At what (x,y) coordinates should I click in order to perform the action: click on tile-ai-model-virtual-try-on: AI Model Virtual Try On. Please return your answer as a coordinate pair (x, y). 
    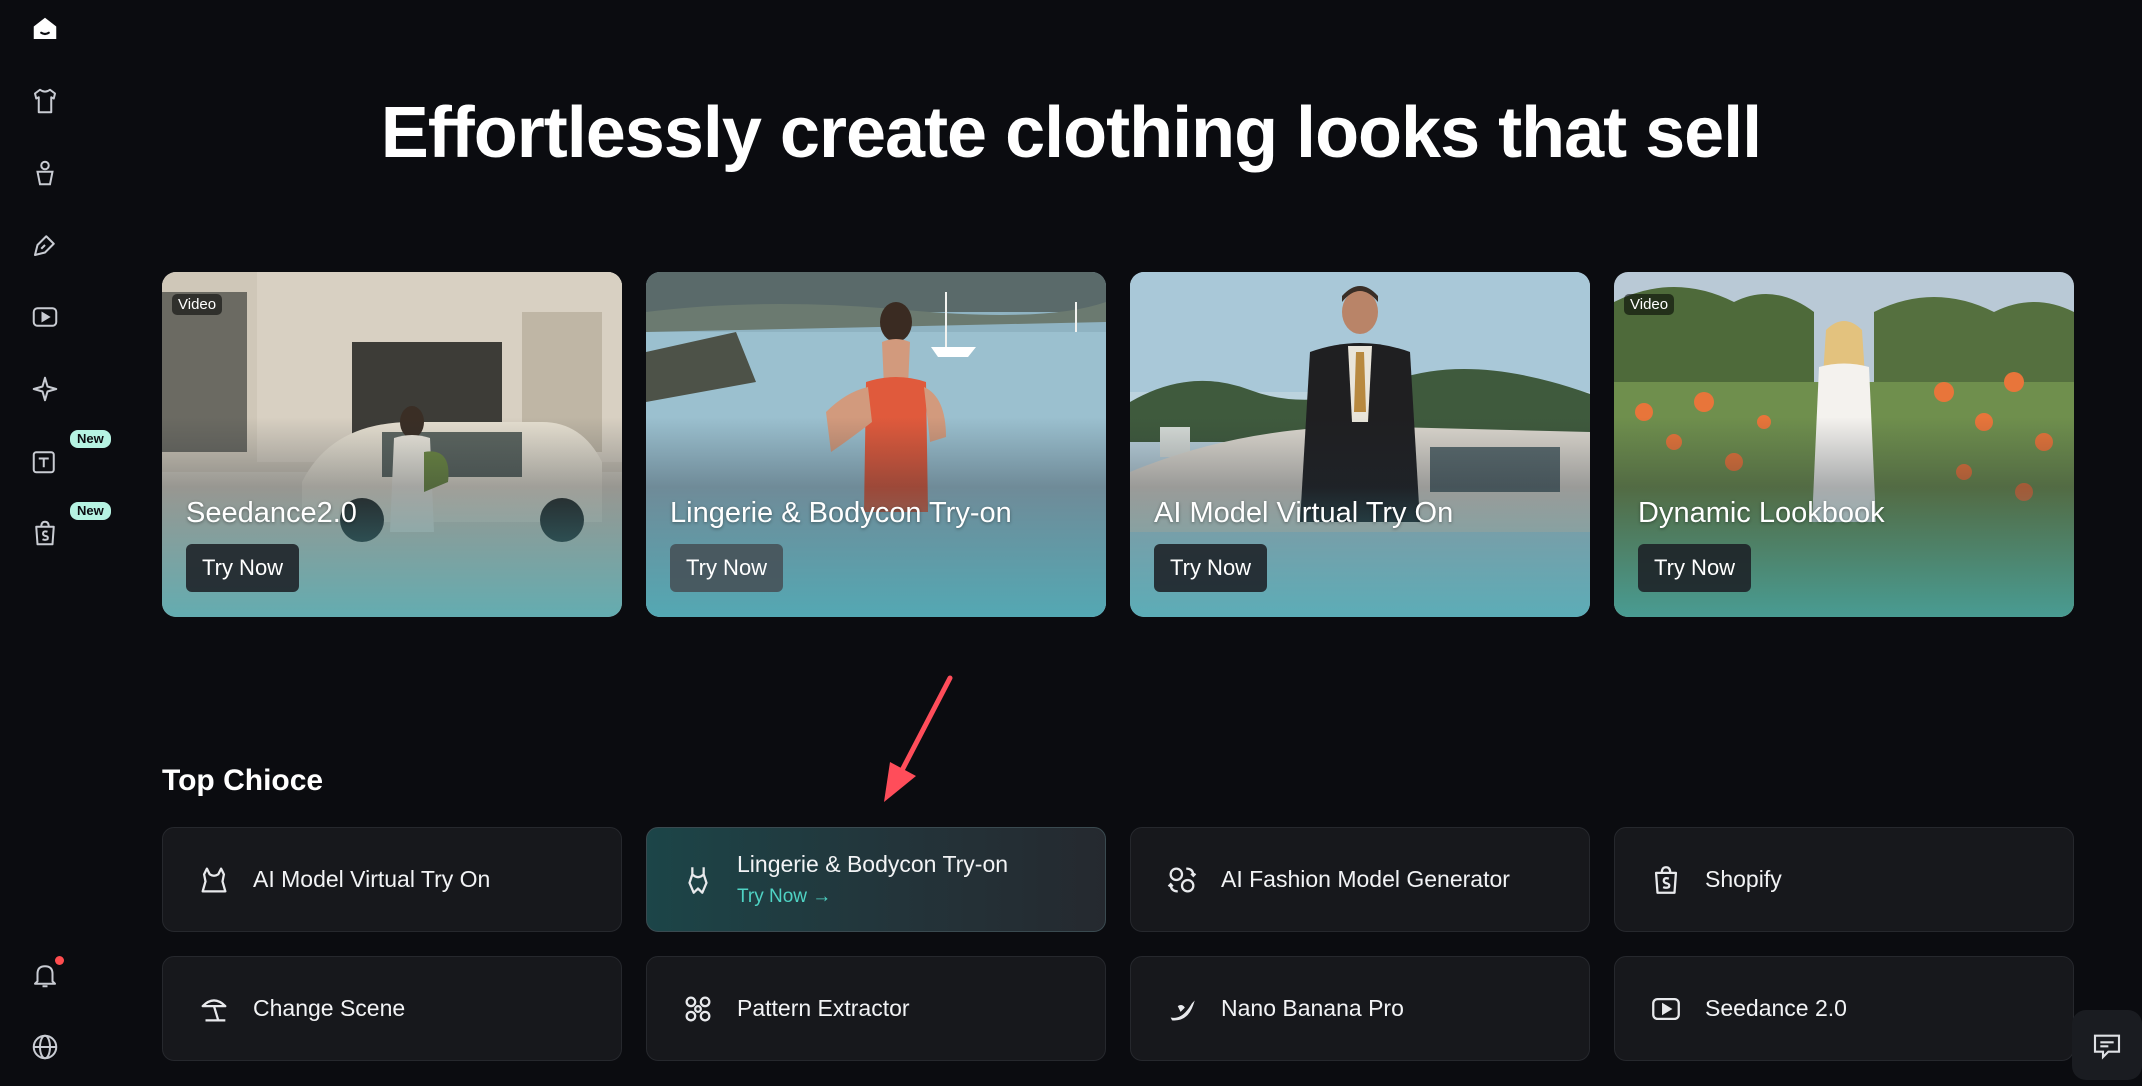
    Looking at the image, I should click on (392, 879).